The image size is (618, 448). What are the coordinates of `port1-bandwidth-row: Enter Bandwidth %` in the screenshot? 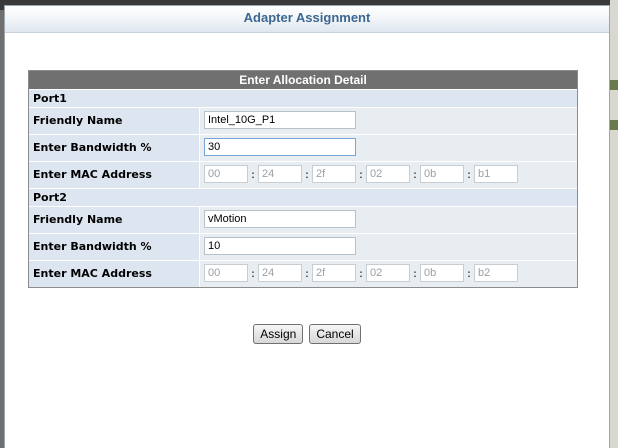 It's located at (303, 147).